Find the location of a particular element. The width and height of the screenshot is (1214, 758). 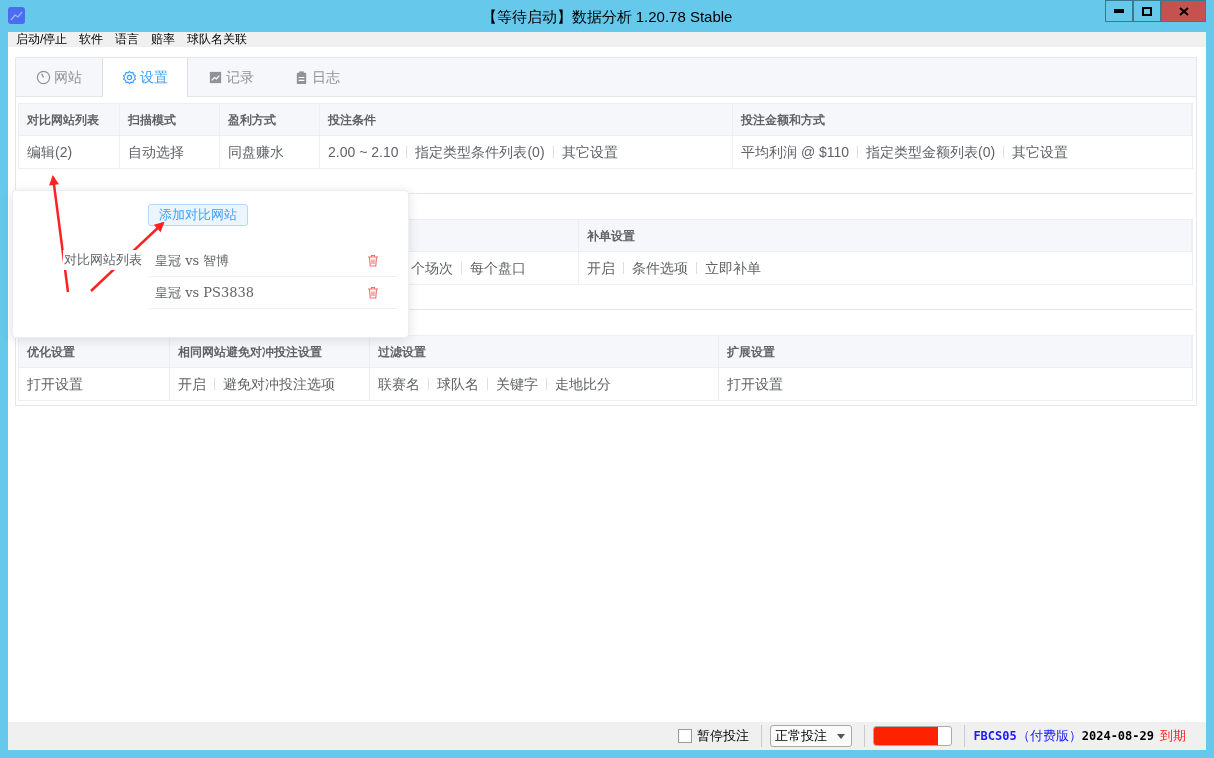

setting-link: 避免对冲投注选项 is located at coordinates (279, 384).